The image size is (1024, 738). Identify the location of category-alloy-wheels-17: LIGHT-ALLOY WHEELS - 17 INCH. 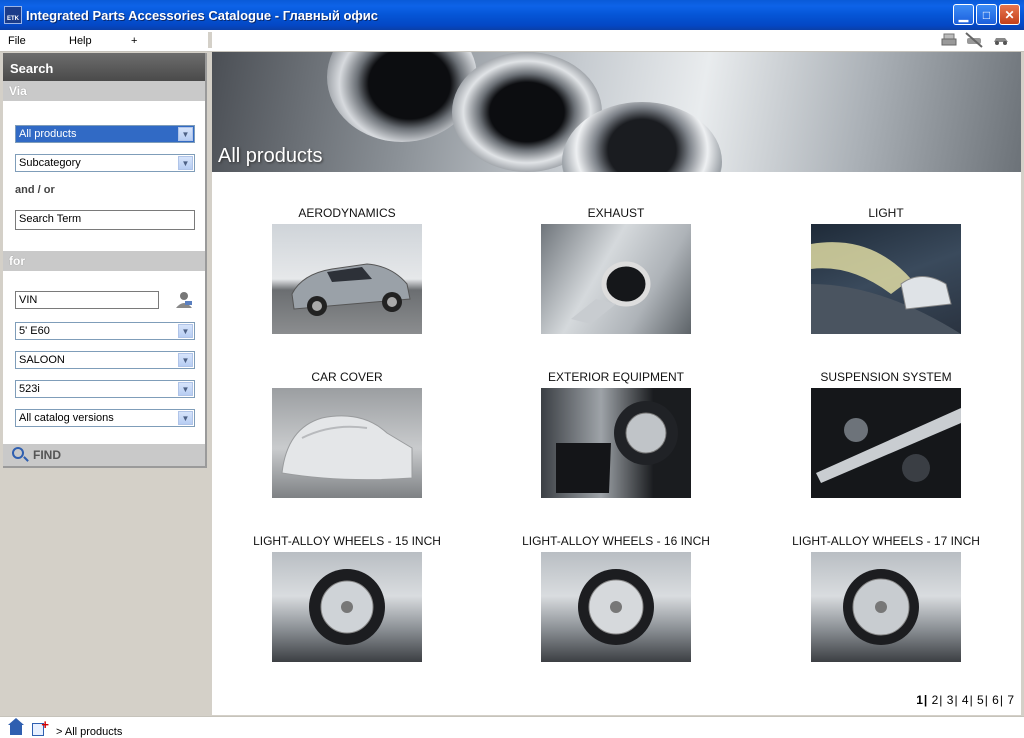
(886, 598).